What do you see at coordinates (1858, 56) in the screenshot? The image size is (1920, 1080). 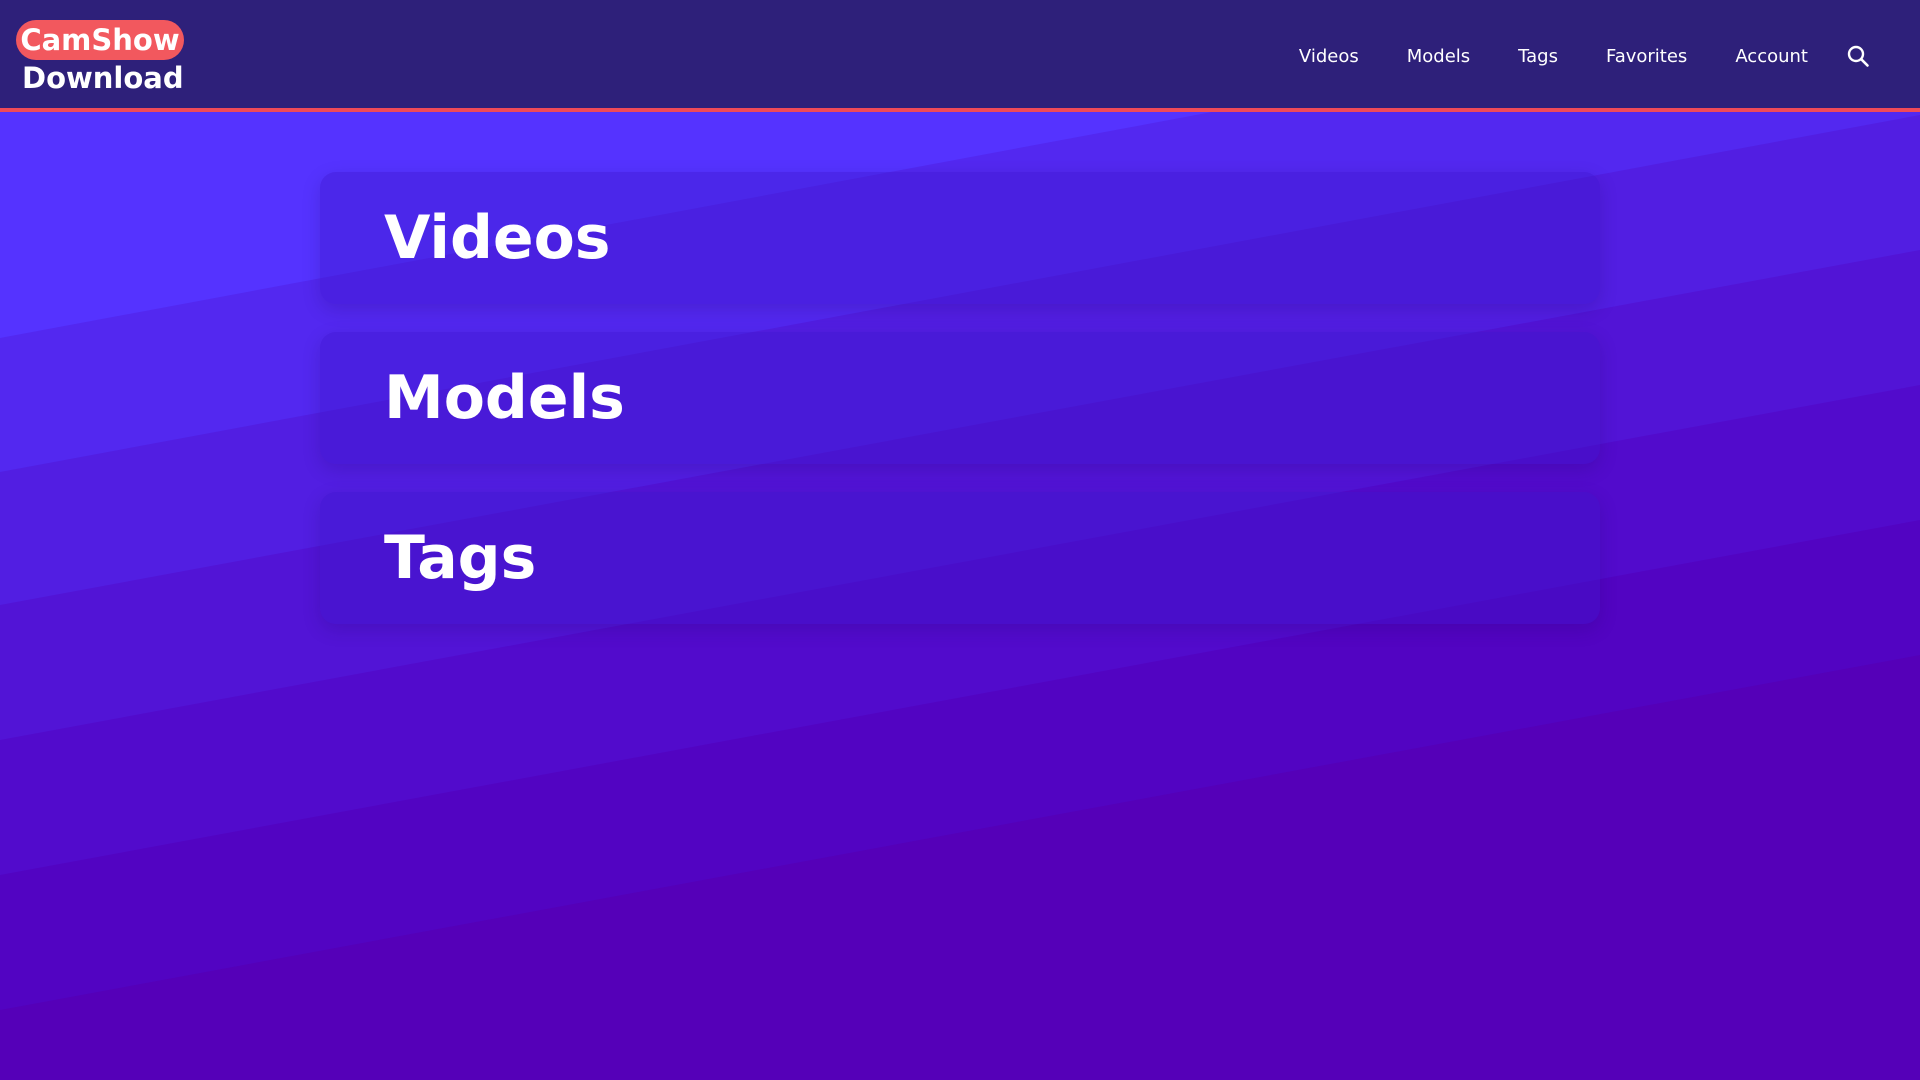 I see `search-icon` at bounding box center [1858, 56].